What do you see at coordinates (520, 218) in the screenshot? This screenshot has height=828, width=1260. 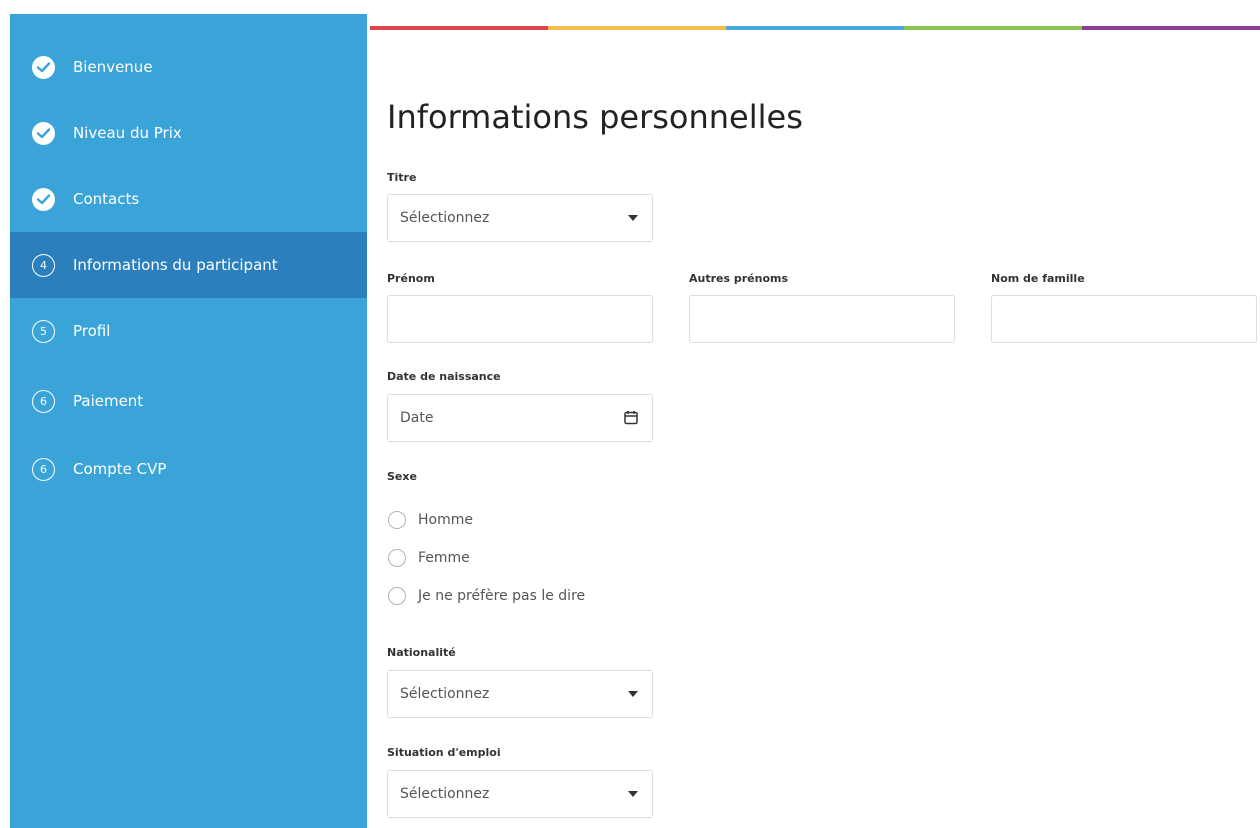 I see `titre-select: Sélectionnez` at bounding box center [520, 218].